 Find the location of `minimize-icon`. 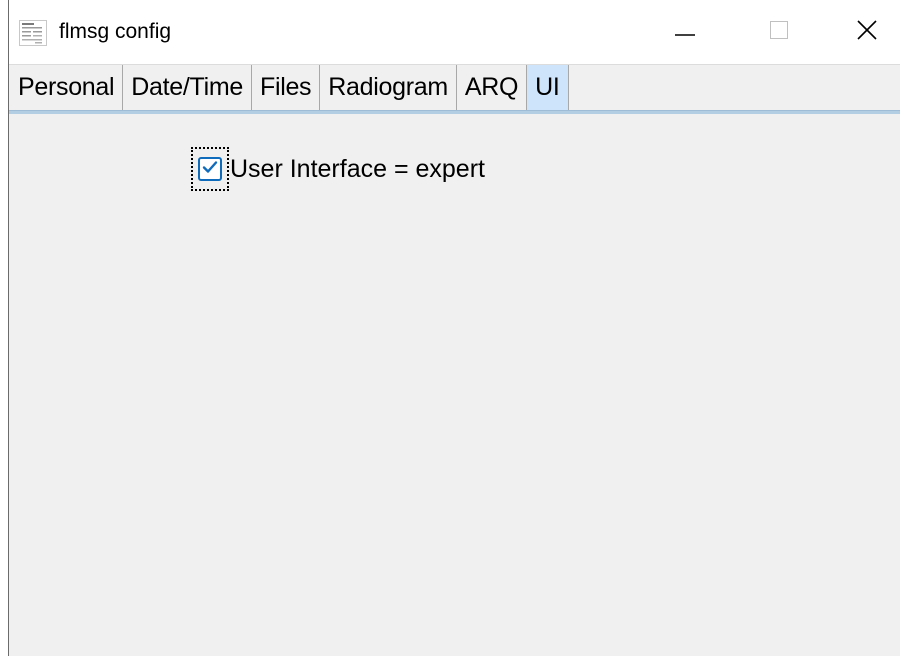

minimize-icon is located at coordinates (685, 32).